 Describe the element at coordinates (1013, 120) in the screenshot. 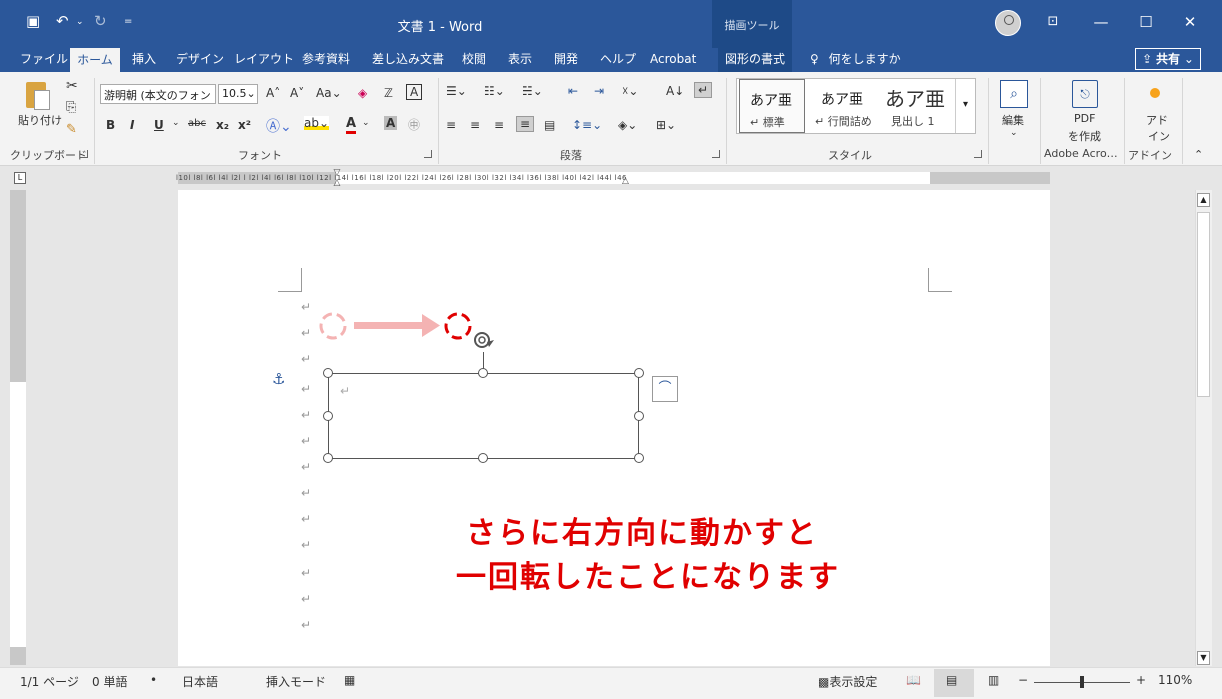

I see `editing-button: 編集` at that location.